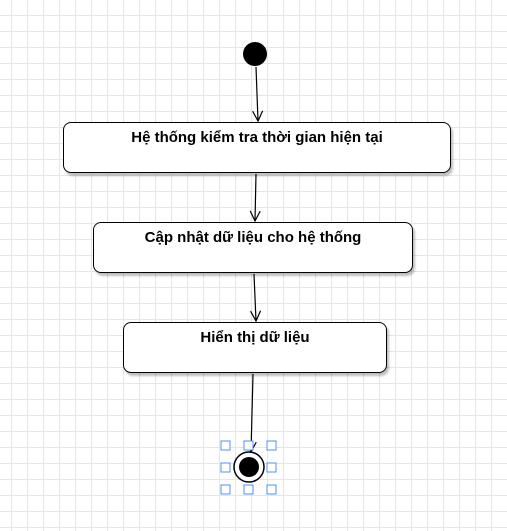 The image size is (507, 531). Describe the element at coordinates (253, 247) in the screenshot. I see `action-update-system-data: Cập nhật dữ liệu cho hệ thống` at that location.